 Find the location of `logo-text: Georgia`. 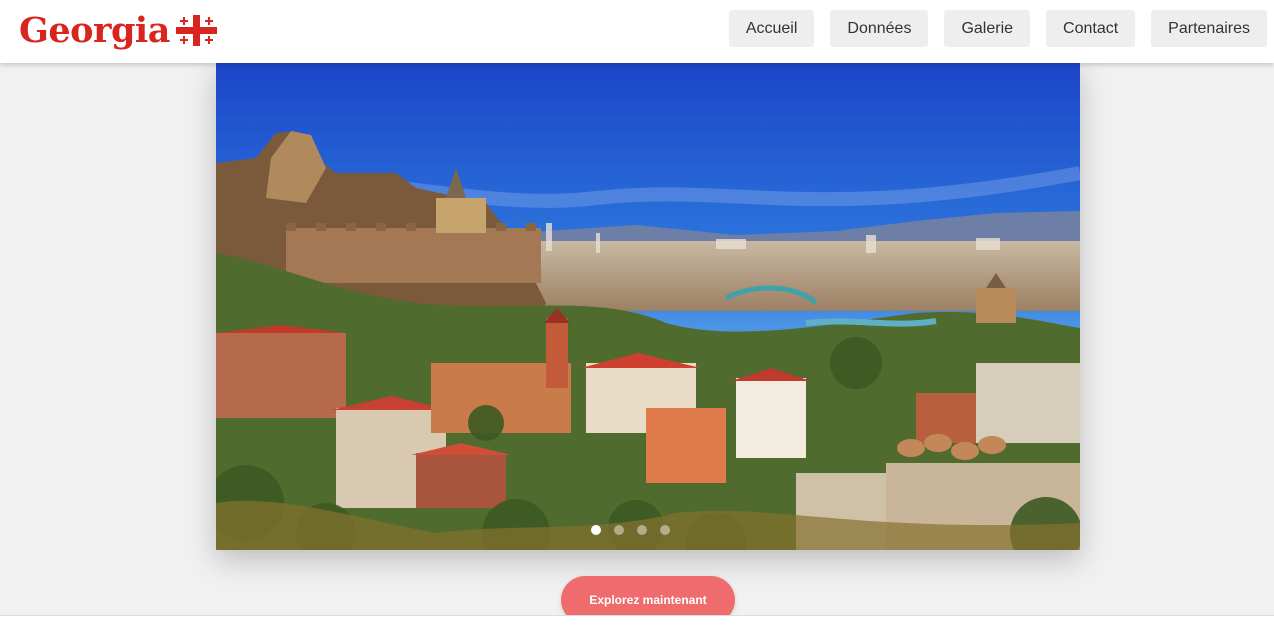

logo-text: Georgia is located at coordinates (94, 30).